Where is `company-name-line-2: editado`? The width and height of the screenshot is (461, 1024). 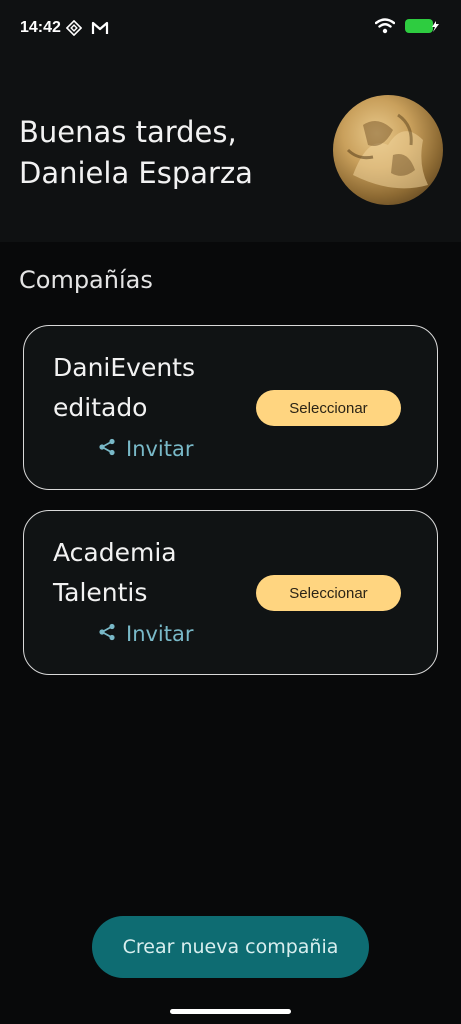 company-name-line-2: editado is located at coordinates (100, 407).